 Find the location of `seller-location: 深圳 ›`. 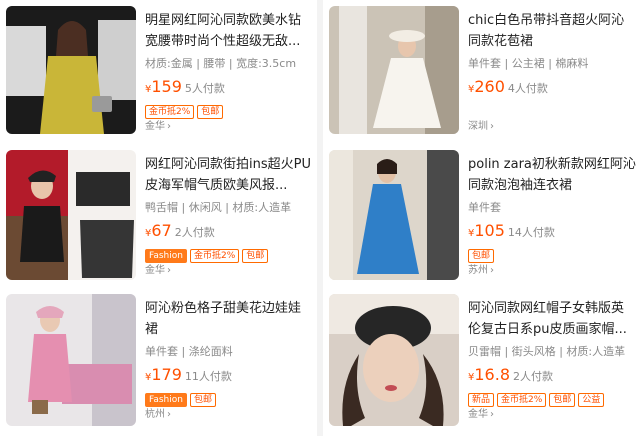

seller-location: 深圳 › is located at coordinates (552, 124).